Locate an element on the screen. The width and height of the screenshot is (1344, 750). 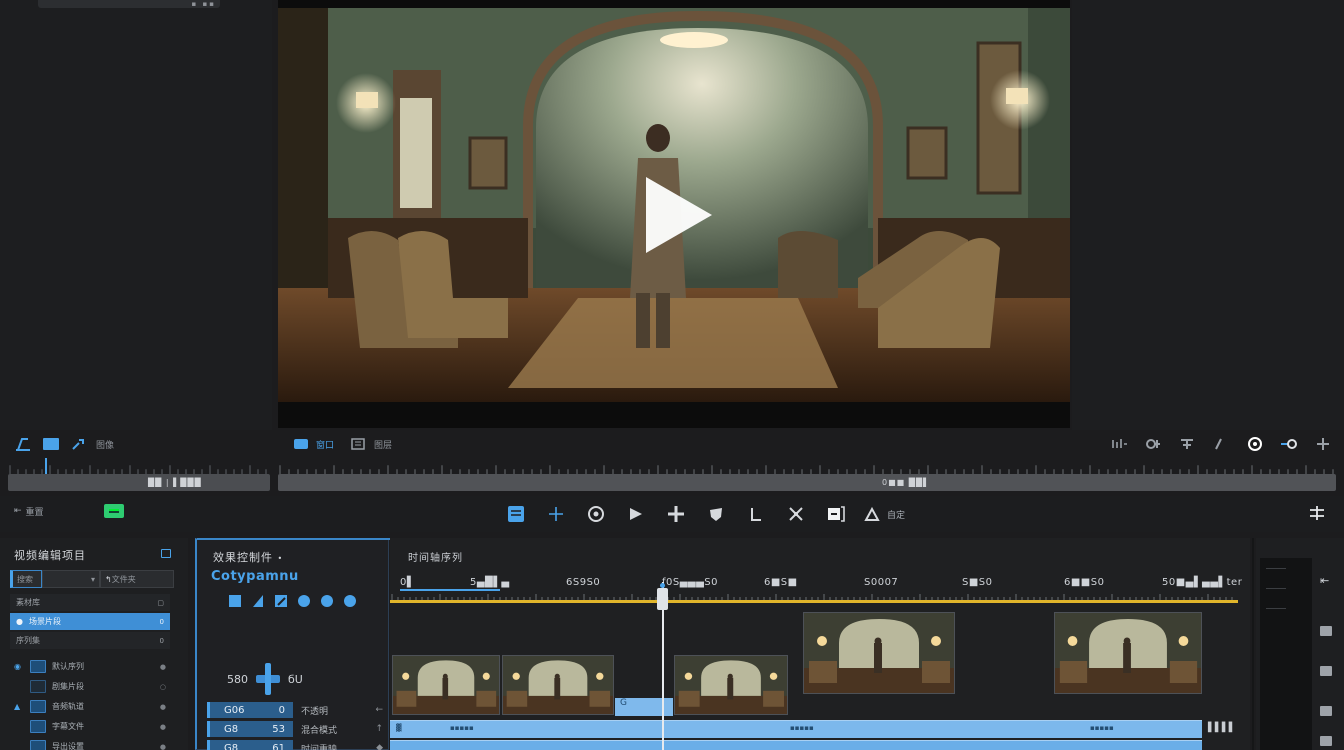
dot-icon is located at coordinates (350, 601).